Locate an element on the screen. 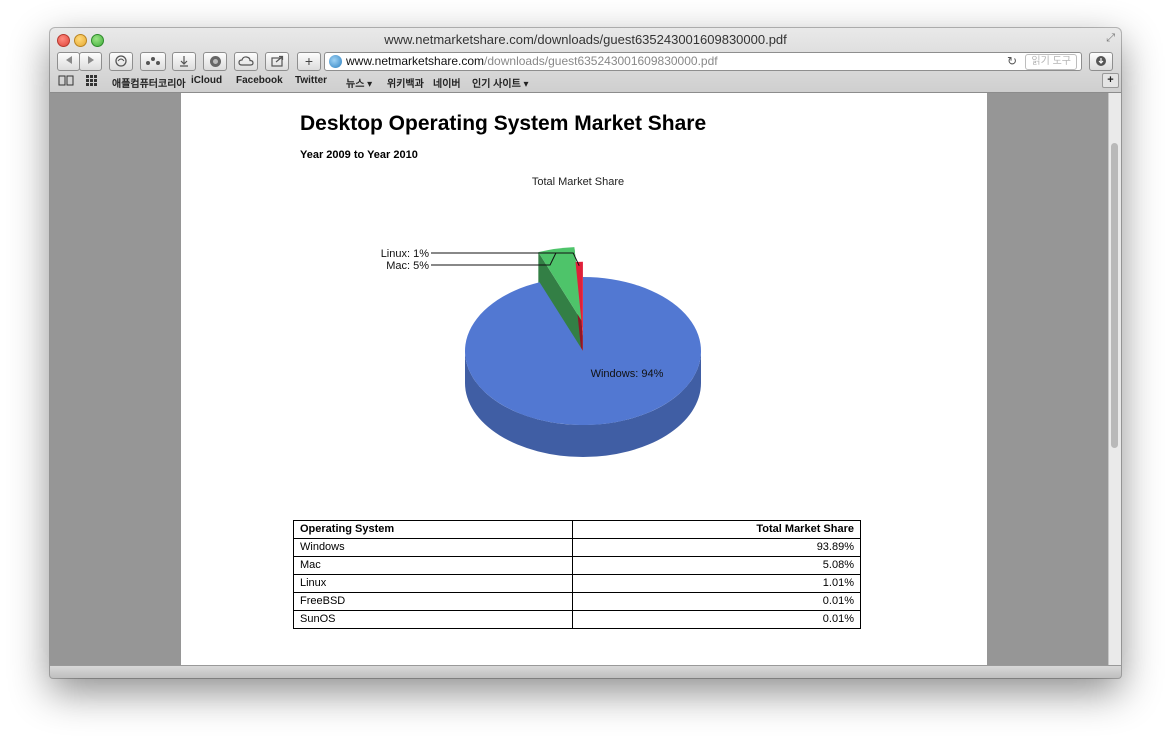 Image resolution: width=1170 pixels, height=747 pixels. reader-button: 읽기 도구 is located at coordinates (1051, 62).